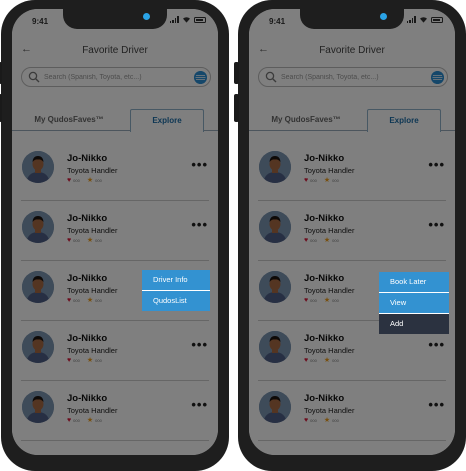 Image resolution: width=466 pixels, height=471 pixels. I want to click on context-menu: Book Later View Add, so click(414, 303).